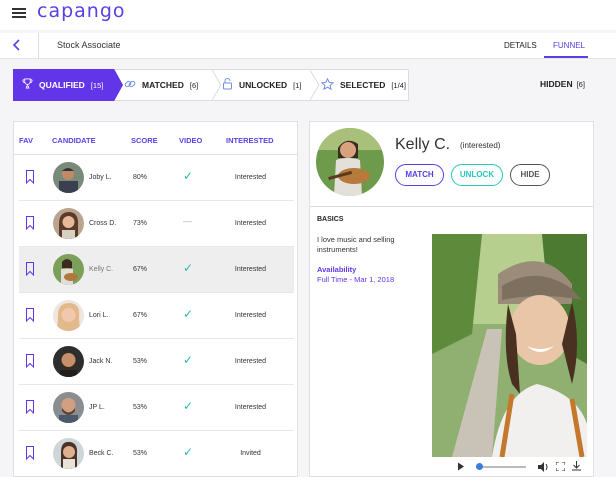 The width and height of the screenshot is (616, 477). Describe the element at coordinates (350, 162) in the screenshot. I see `candidate-photo` at that location.